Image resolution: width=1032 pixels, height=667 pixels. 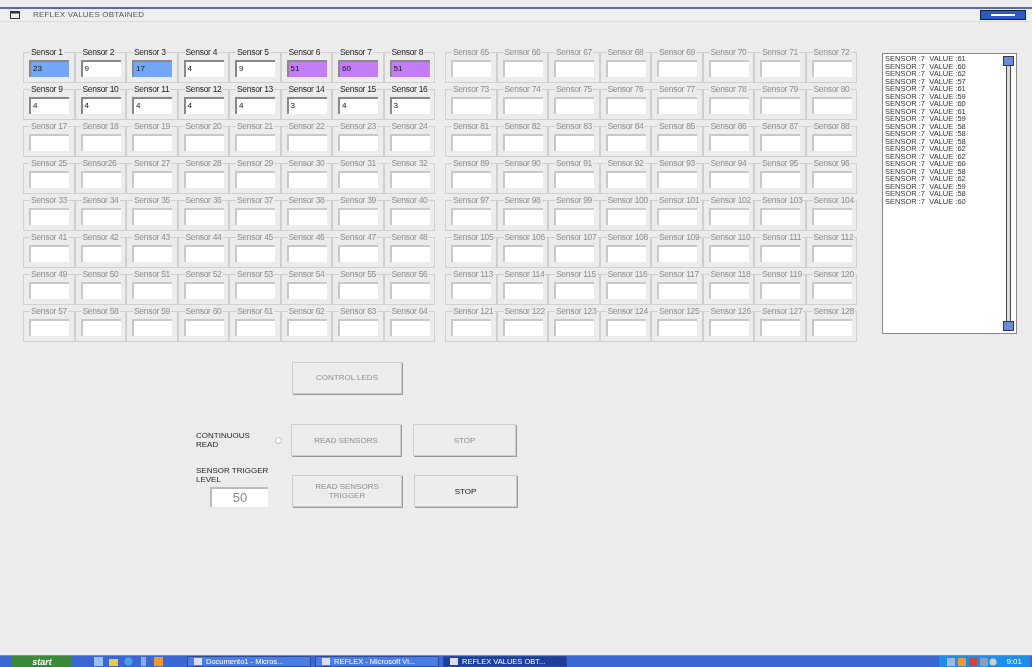 I want to click on sensor-value-field: 23, so click(x=49, y=68).